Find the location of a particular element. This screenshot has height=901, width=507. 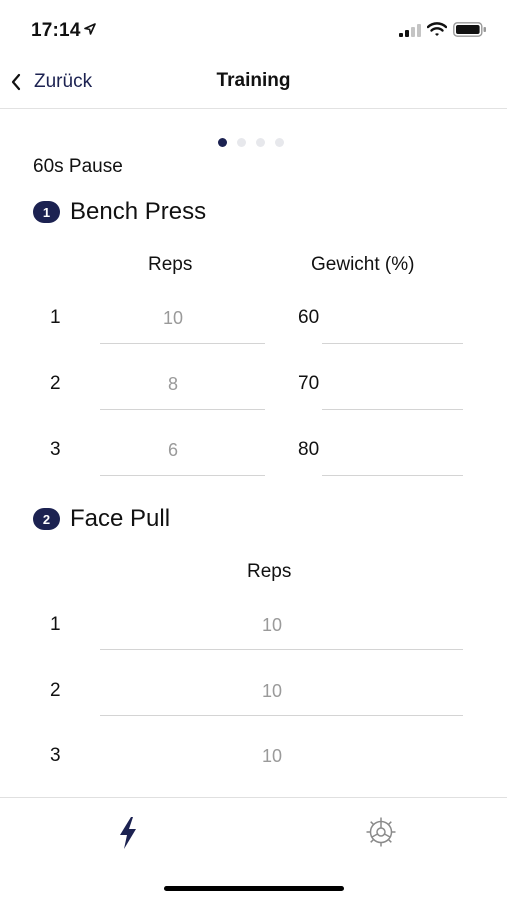

reps-input: 6 is located at coordinates (173, 450).